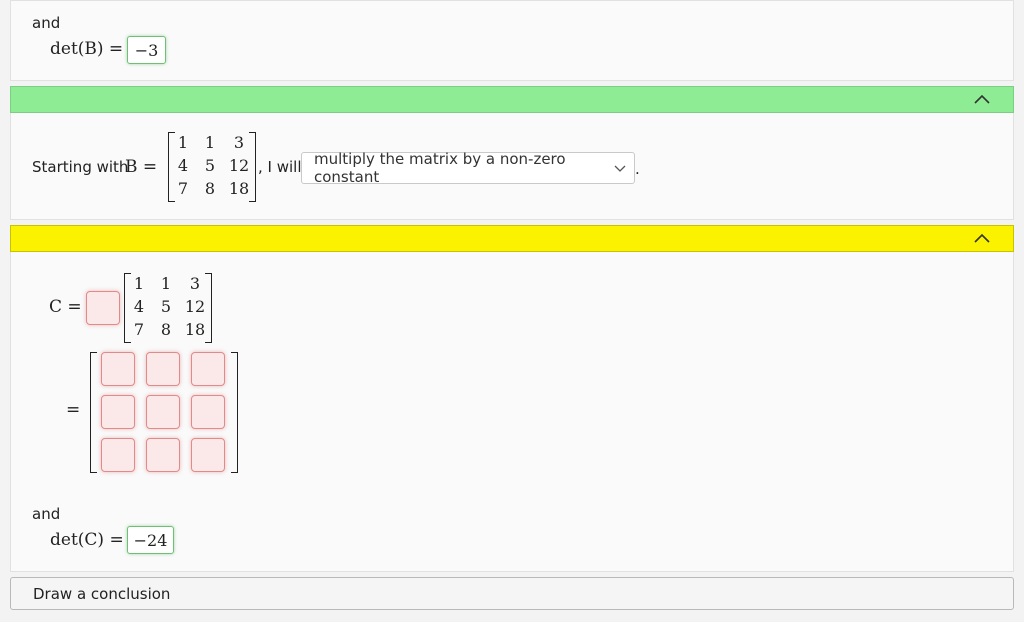  I want to click on starting-with-label: Starting with, so click(80, 167).